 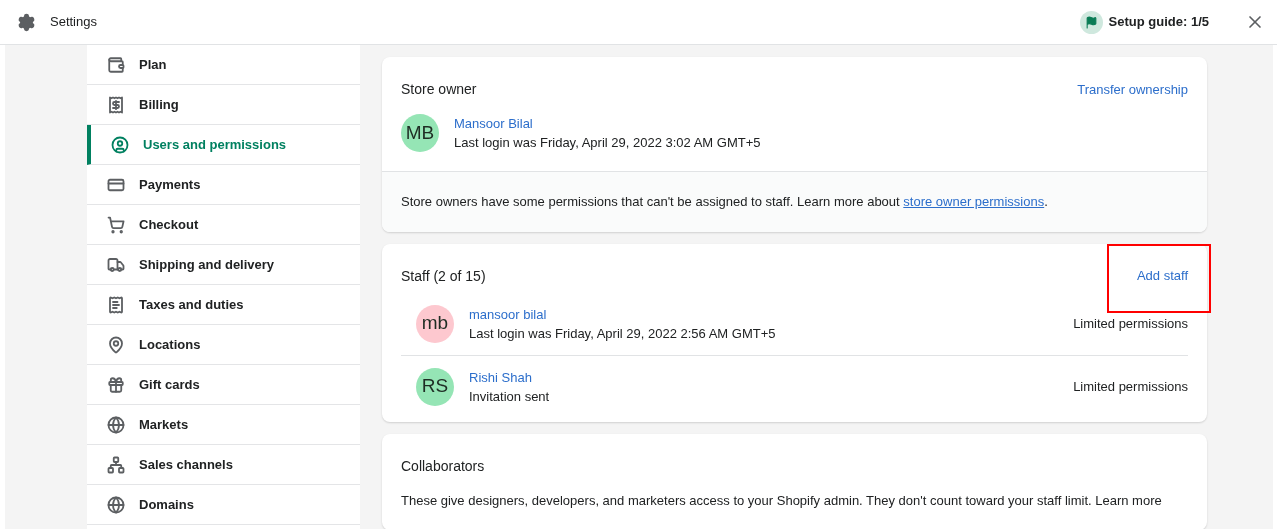 I want to click on staff-name-link: Rishi Shah, so click(x=764, y=377).